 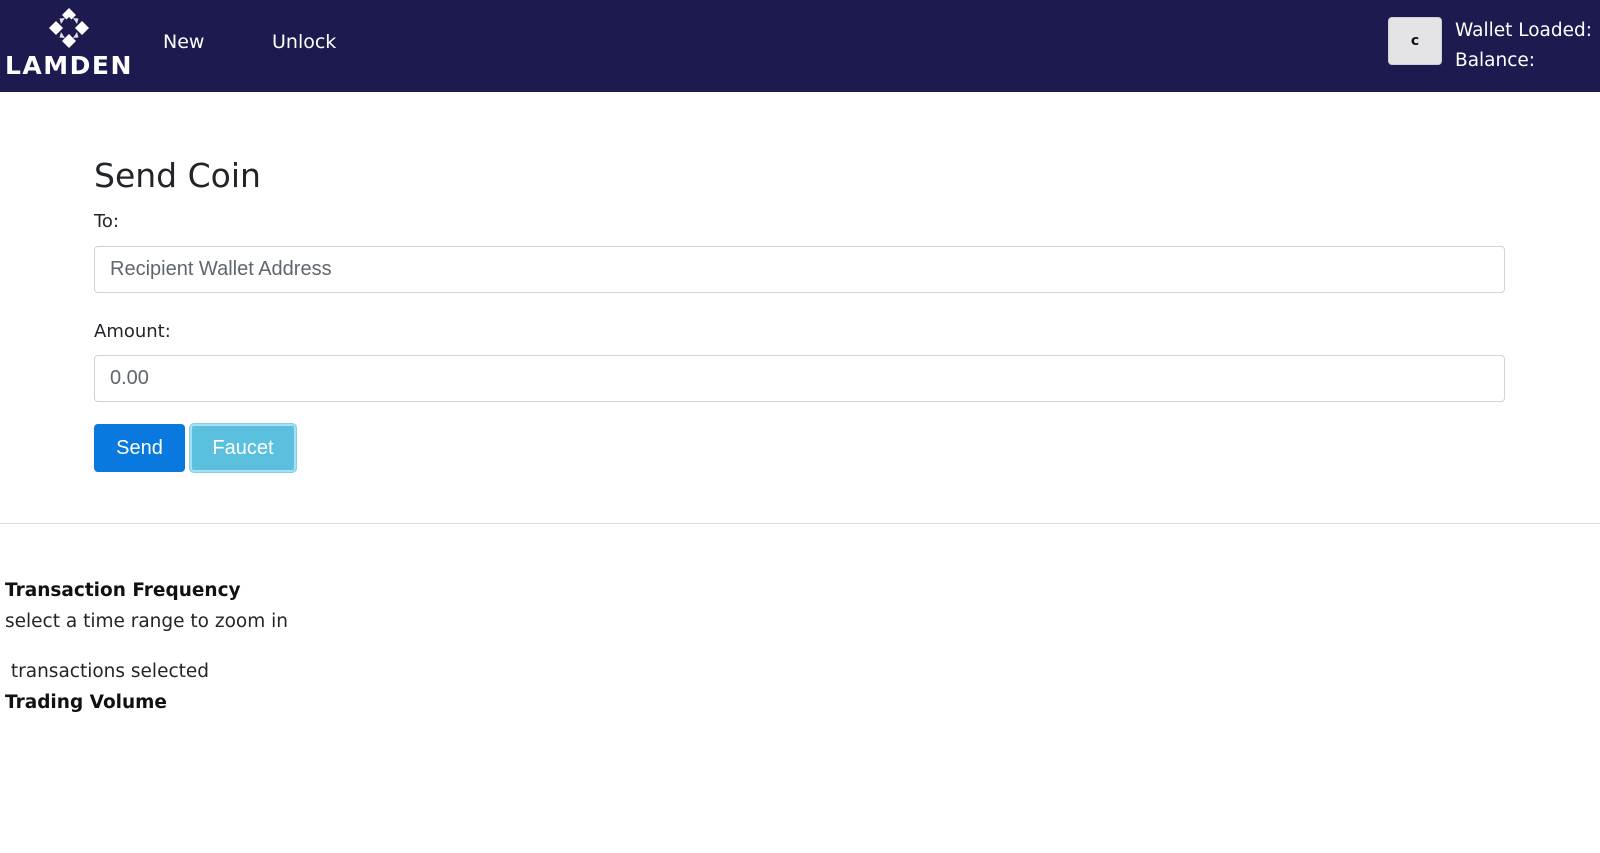 What do you see at coordinates (107, 671) in the screenshot?
I see `transactions-selected-text: transactions selected` at bounding box center [107, 671].